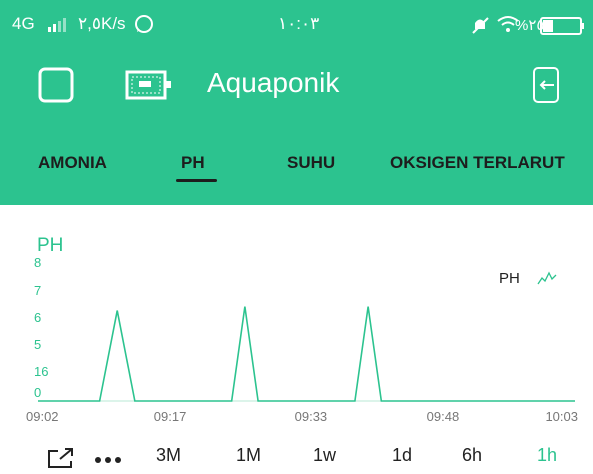 Image resolution: width=593 pixels, height=474 pixels. I want to click on device-icon, so click(150, 85).